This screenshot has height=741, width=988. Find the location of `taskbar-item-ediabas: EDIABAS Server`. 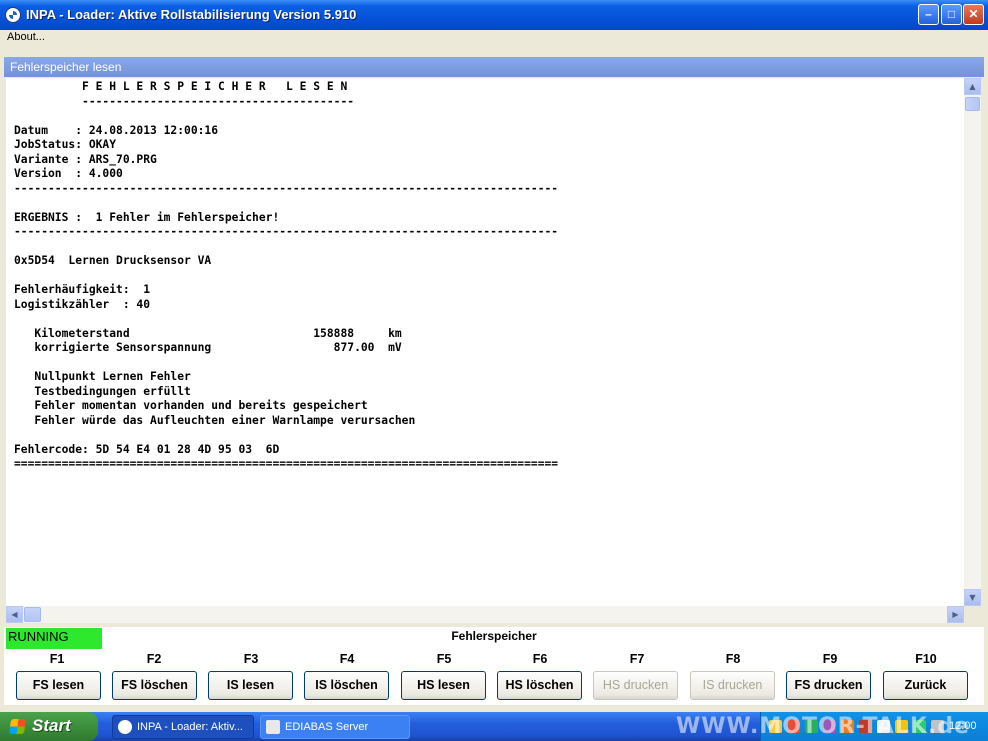

taskbar-item-ediabas: EDIABAS Server is located at coordinates (335, 727).